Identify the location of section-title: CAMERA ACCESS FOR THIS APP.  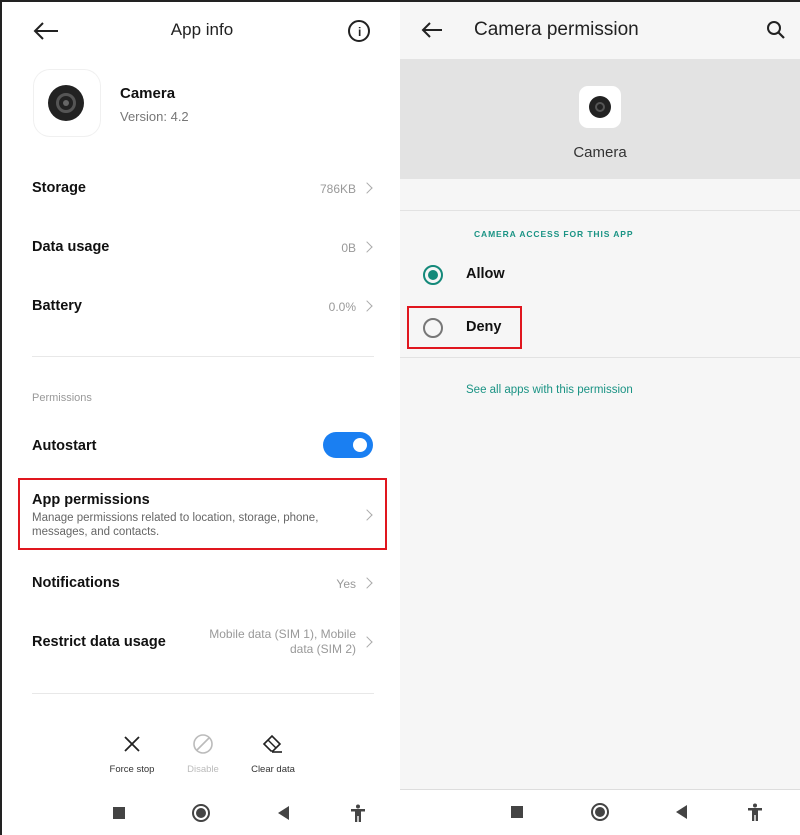
(554, 234).